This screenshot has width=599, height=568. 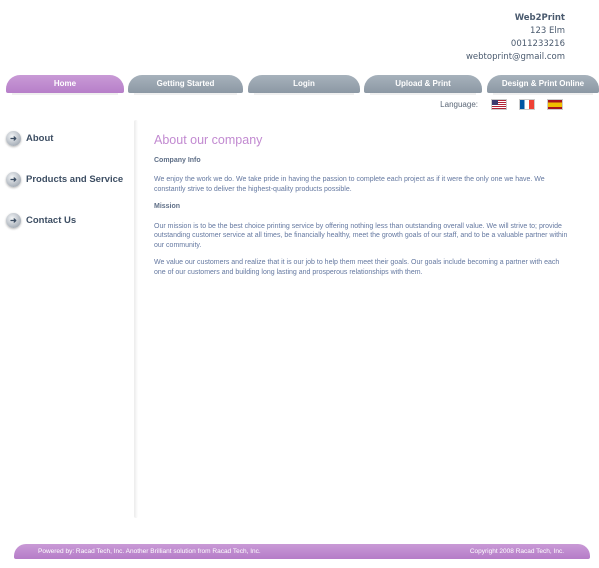 I want to click on sidebar-item-contact: ➜ Contact Us, so click(x=71, y=220).